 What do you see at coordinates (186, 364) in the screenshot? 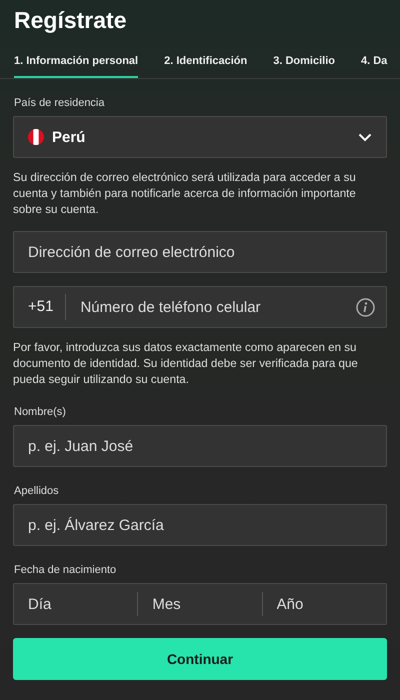
I see `info-text: Por favor, introduzca sus datos exactamente como aparecen en su documento de identidad. Su identidad debe ser verificada para que pueda seguir utilizando su cuenta.` at bounding box center [186, 364].